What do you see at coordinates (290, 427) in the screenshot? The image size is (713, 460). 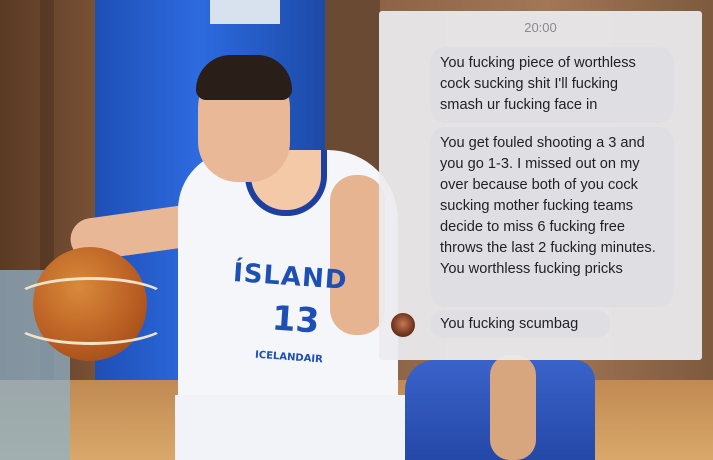 I see `player-shorts` at bounding box center [290, 427].